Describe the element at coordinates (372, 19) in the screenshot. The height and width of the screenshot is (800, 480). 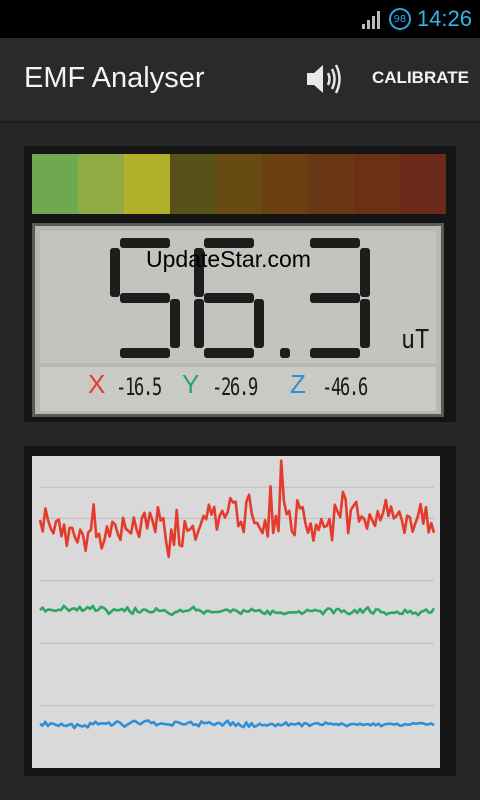
I see `signal-icon` at that location.